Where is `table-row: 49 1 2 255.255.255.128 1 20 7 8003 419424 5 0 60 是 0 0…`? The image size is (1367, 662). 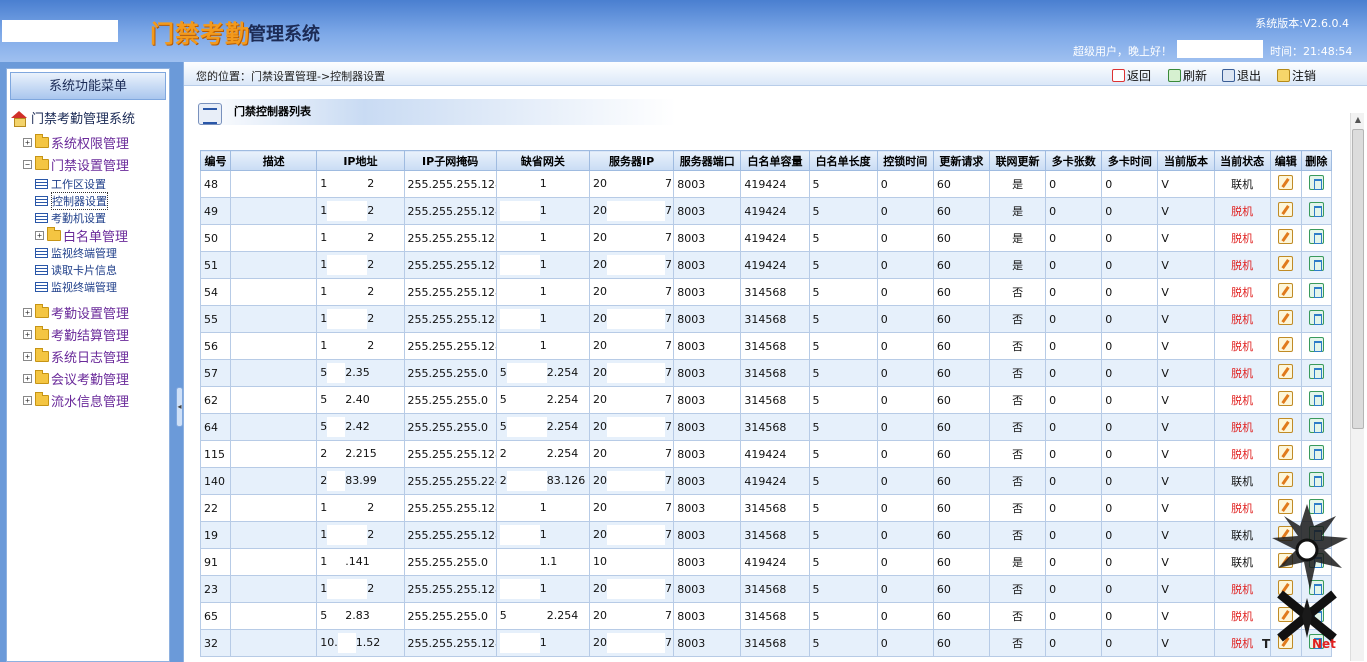 table-row: 49 1 2 255.255.255.128 1 20 7 8003 419424 5 0 60 是 0 0… is located at coordinates (766, 211).